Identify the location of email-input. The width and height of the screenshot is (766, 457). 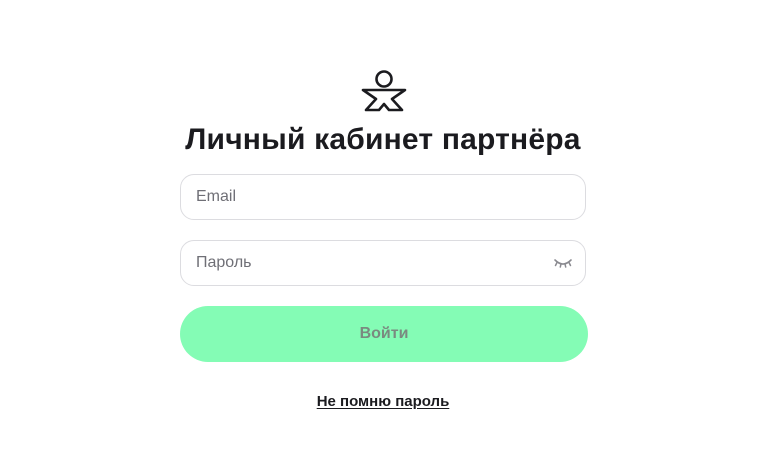
(376, 197).